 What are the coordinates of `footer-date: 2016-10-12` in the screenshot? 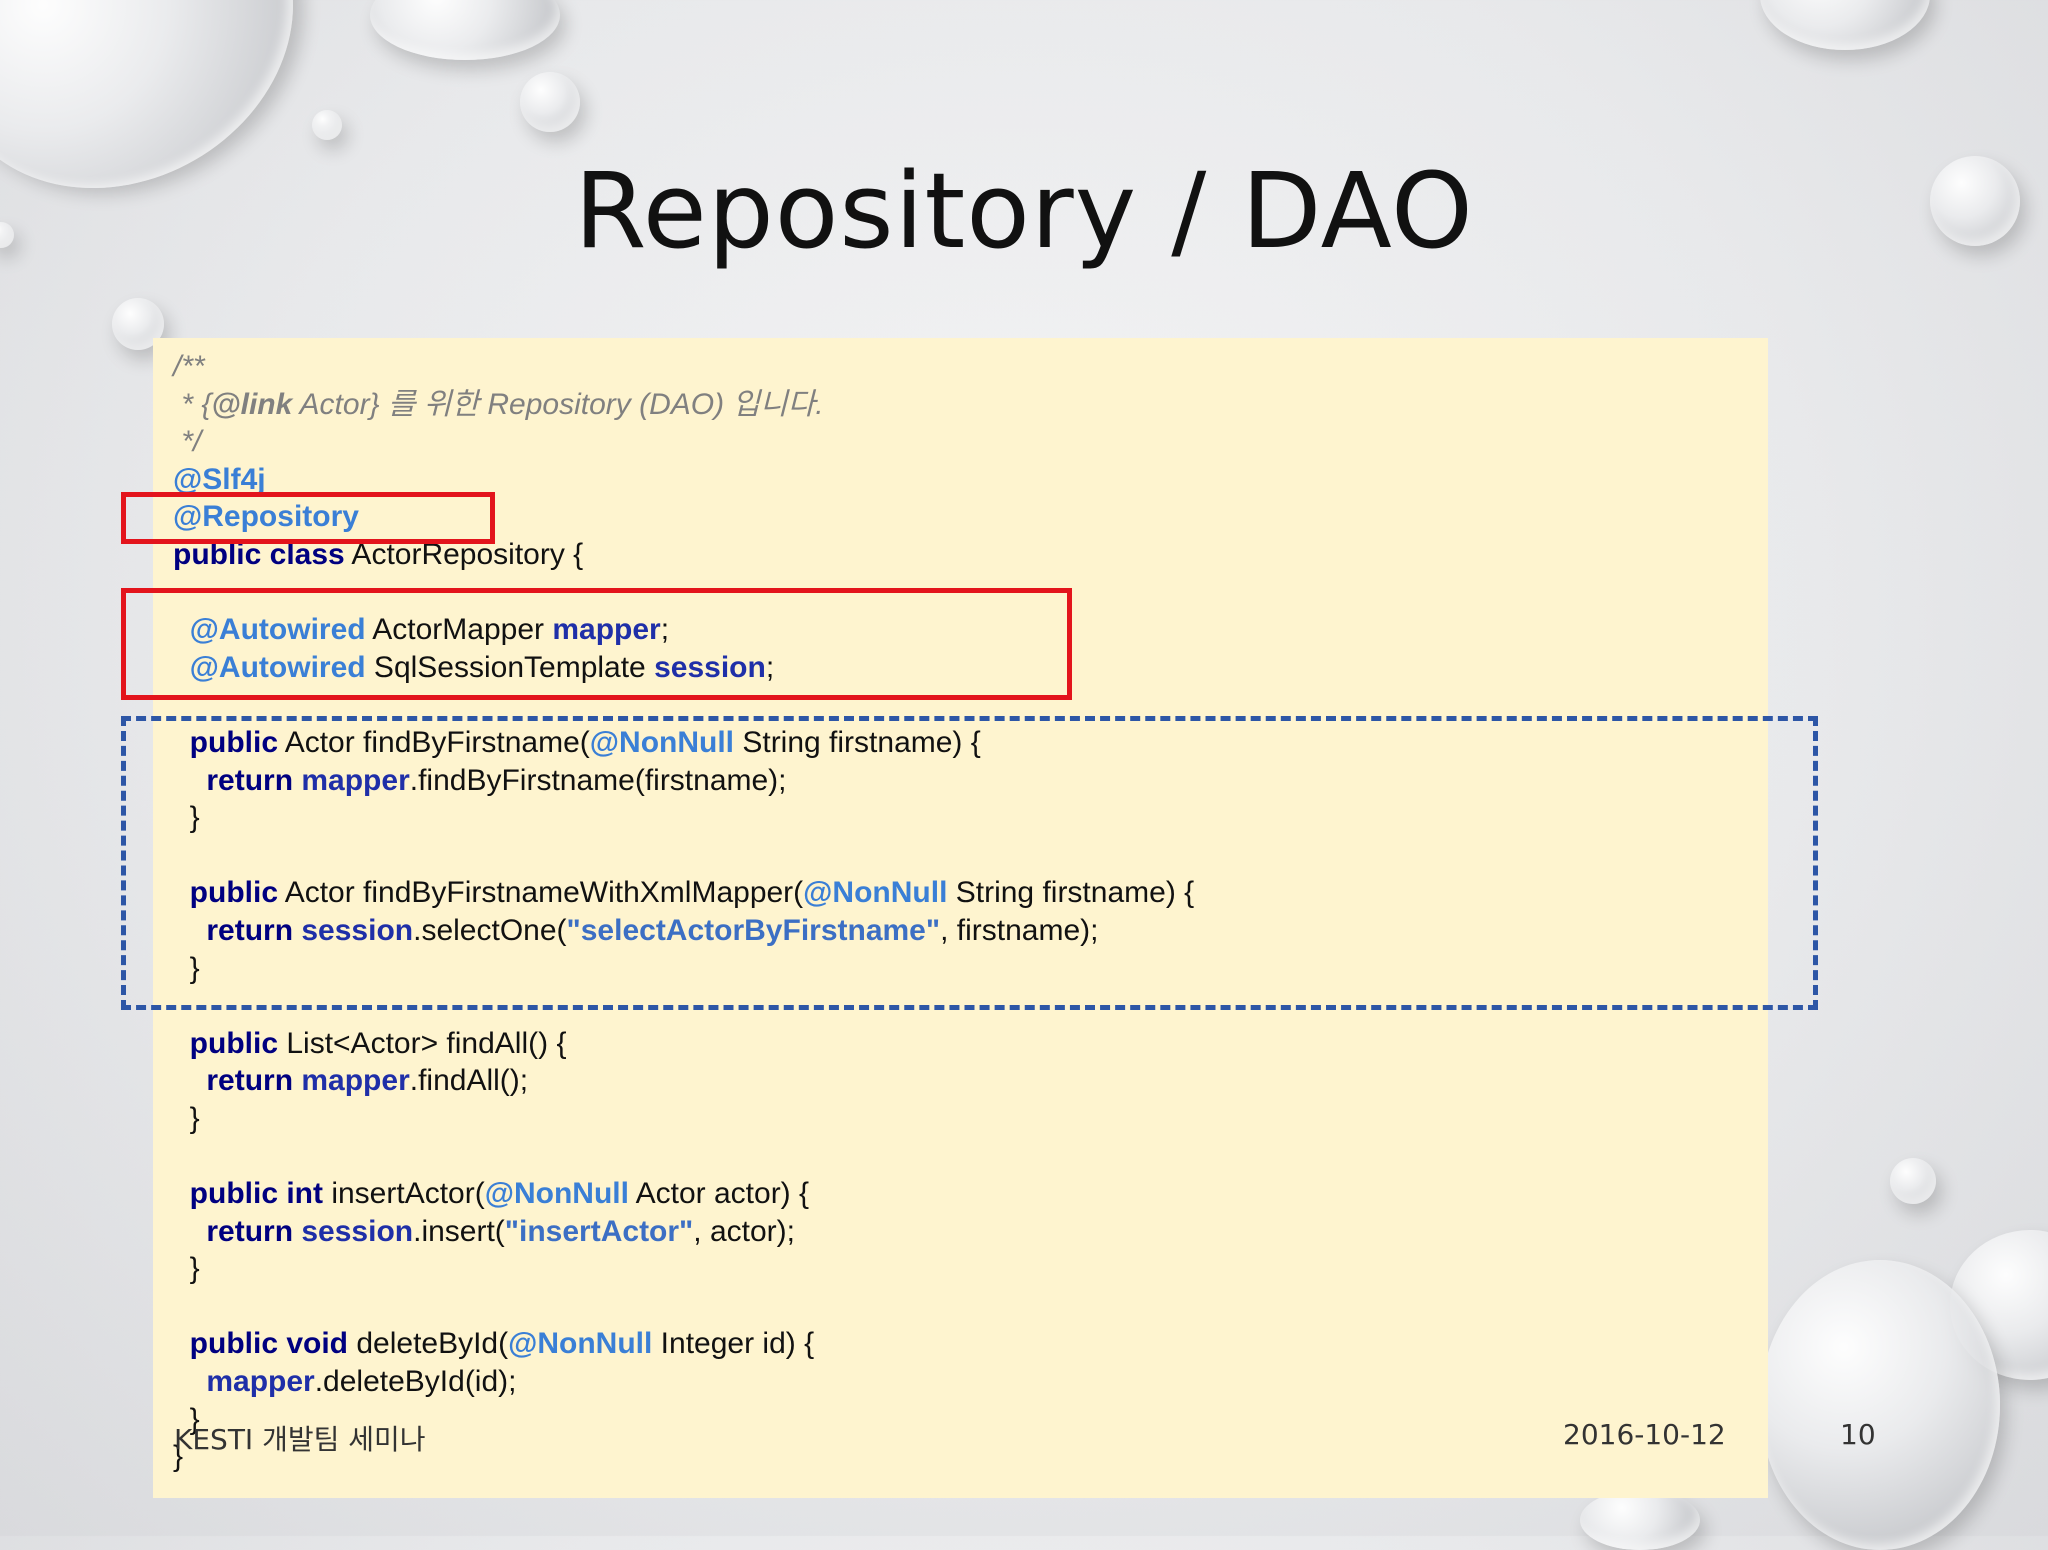 It's located at (1644, 1434).